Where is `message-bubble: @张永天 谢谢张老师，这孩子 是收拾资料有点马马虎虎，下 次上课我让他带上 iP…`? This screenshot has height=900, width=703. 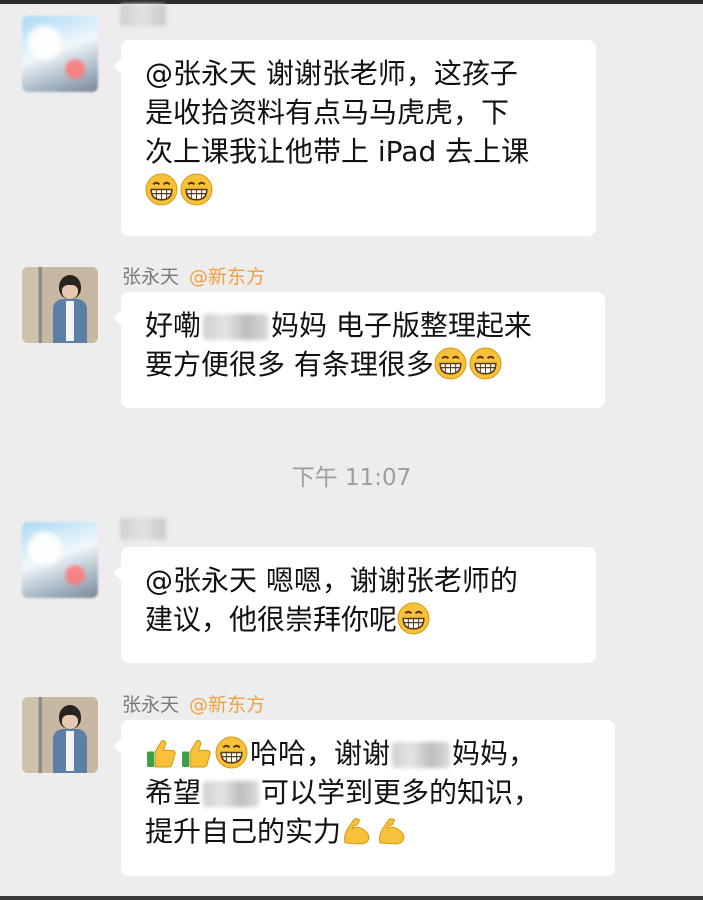 message-bubble: @张永天 谢谢张老师，这孩子 是收拾资料有点马马虎虎，下 次上课我让他带上 iP… is located at coordinates (354, 138).